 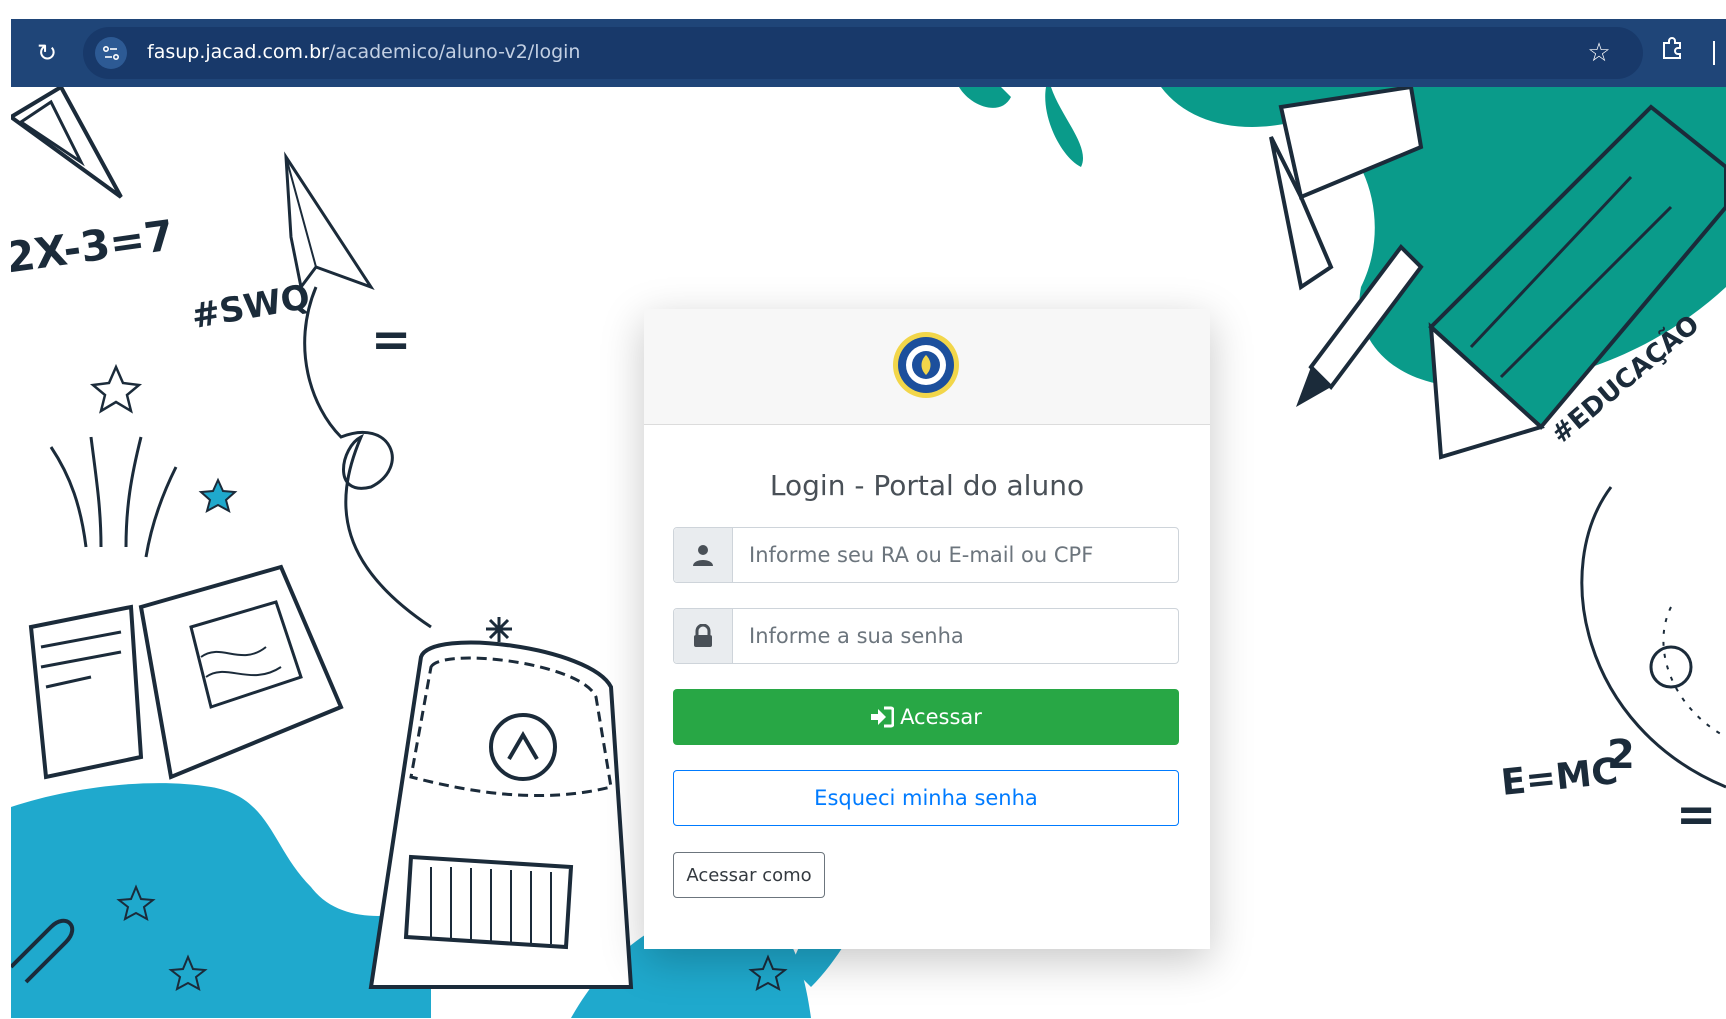 What do you see at coordinates (749, 875) in the screenshot?
I see `login-as-button: Acessar como` at bounding box center [749, 875].